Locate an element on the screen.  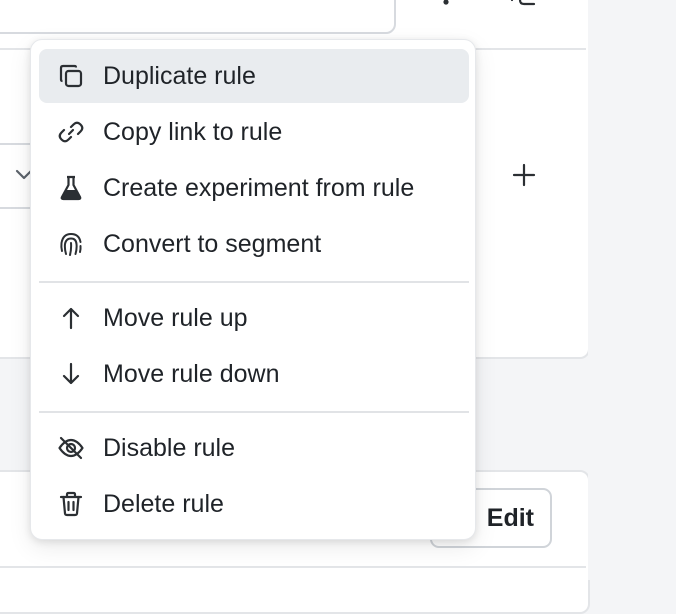
menu-item-label: Disable rule is located at coordinates (169, 448).